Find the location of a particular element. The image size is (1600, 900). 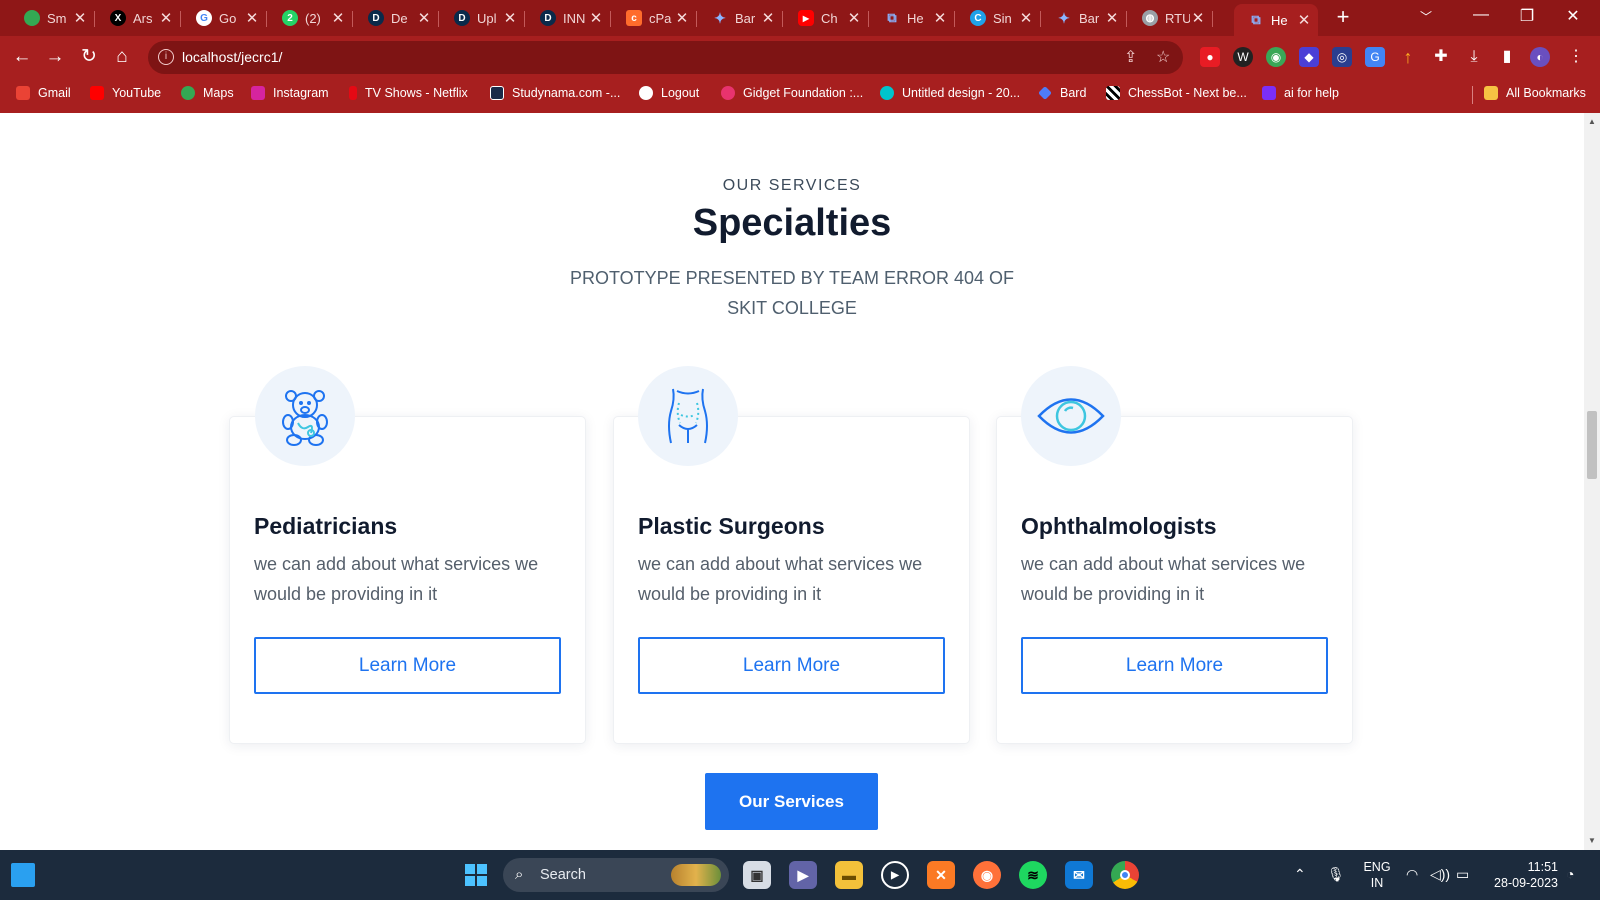

new-tab-button: + is located at coordinates (1343, 18).